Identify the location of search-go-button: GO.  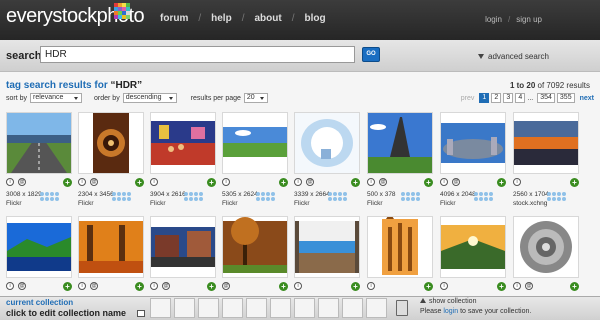
(371, 54).